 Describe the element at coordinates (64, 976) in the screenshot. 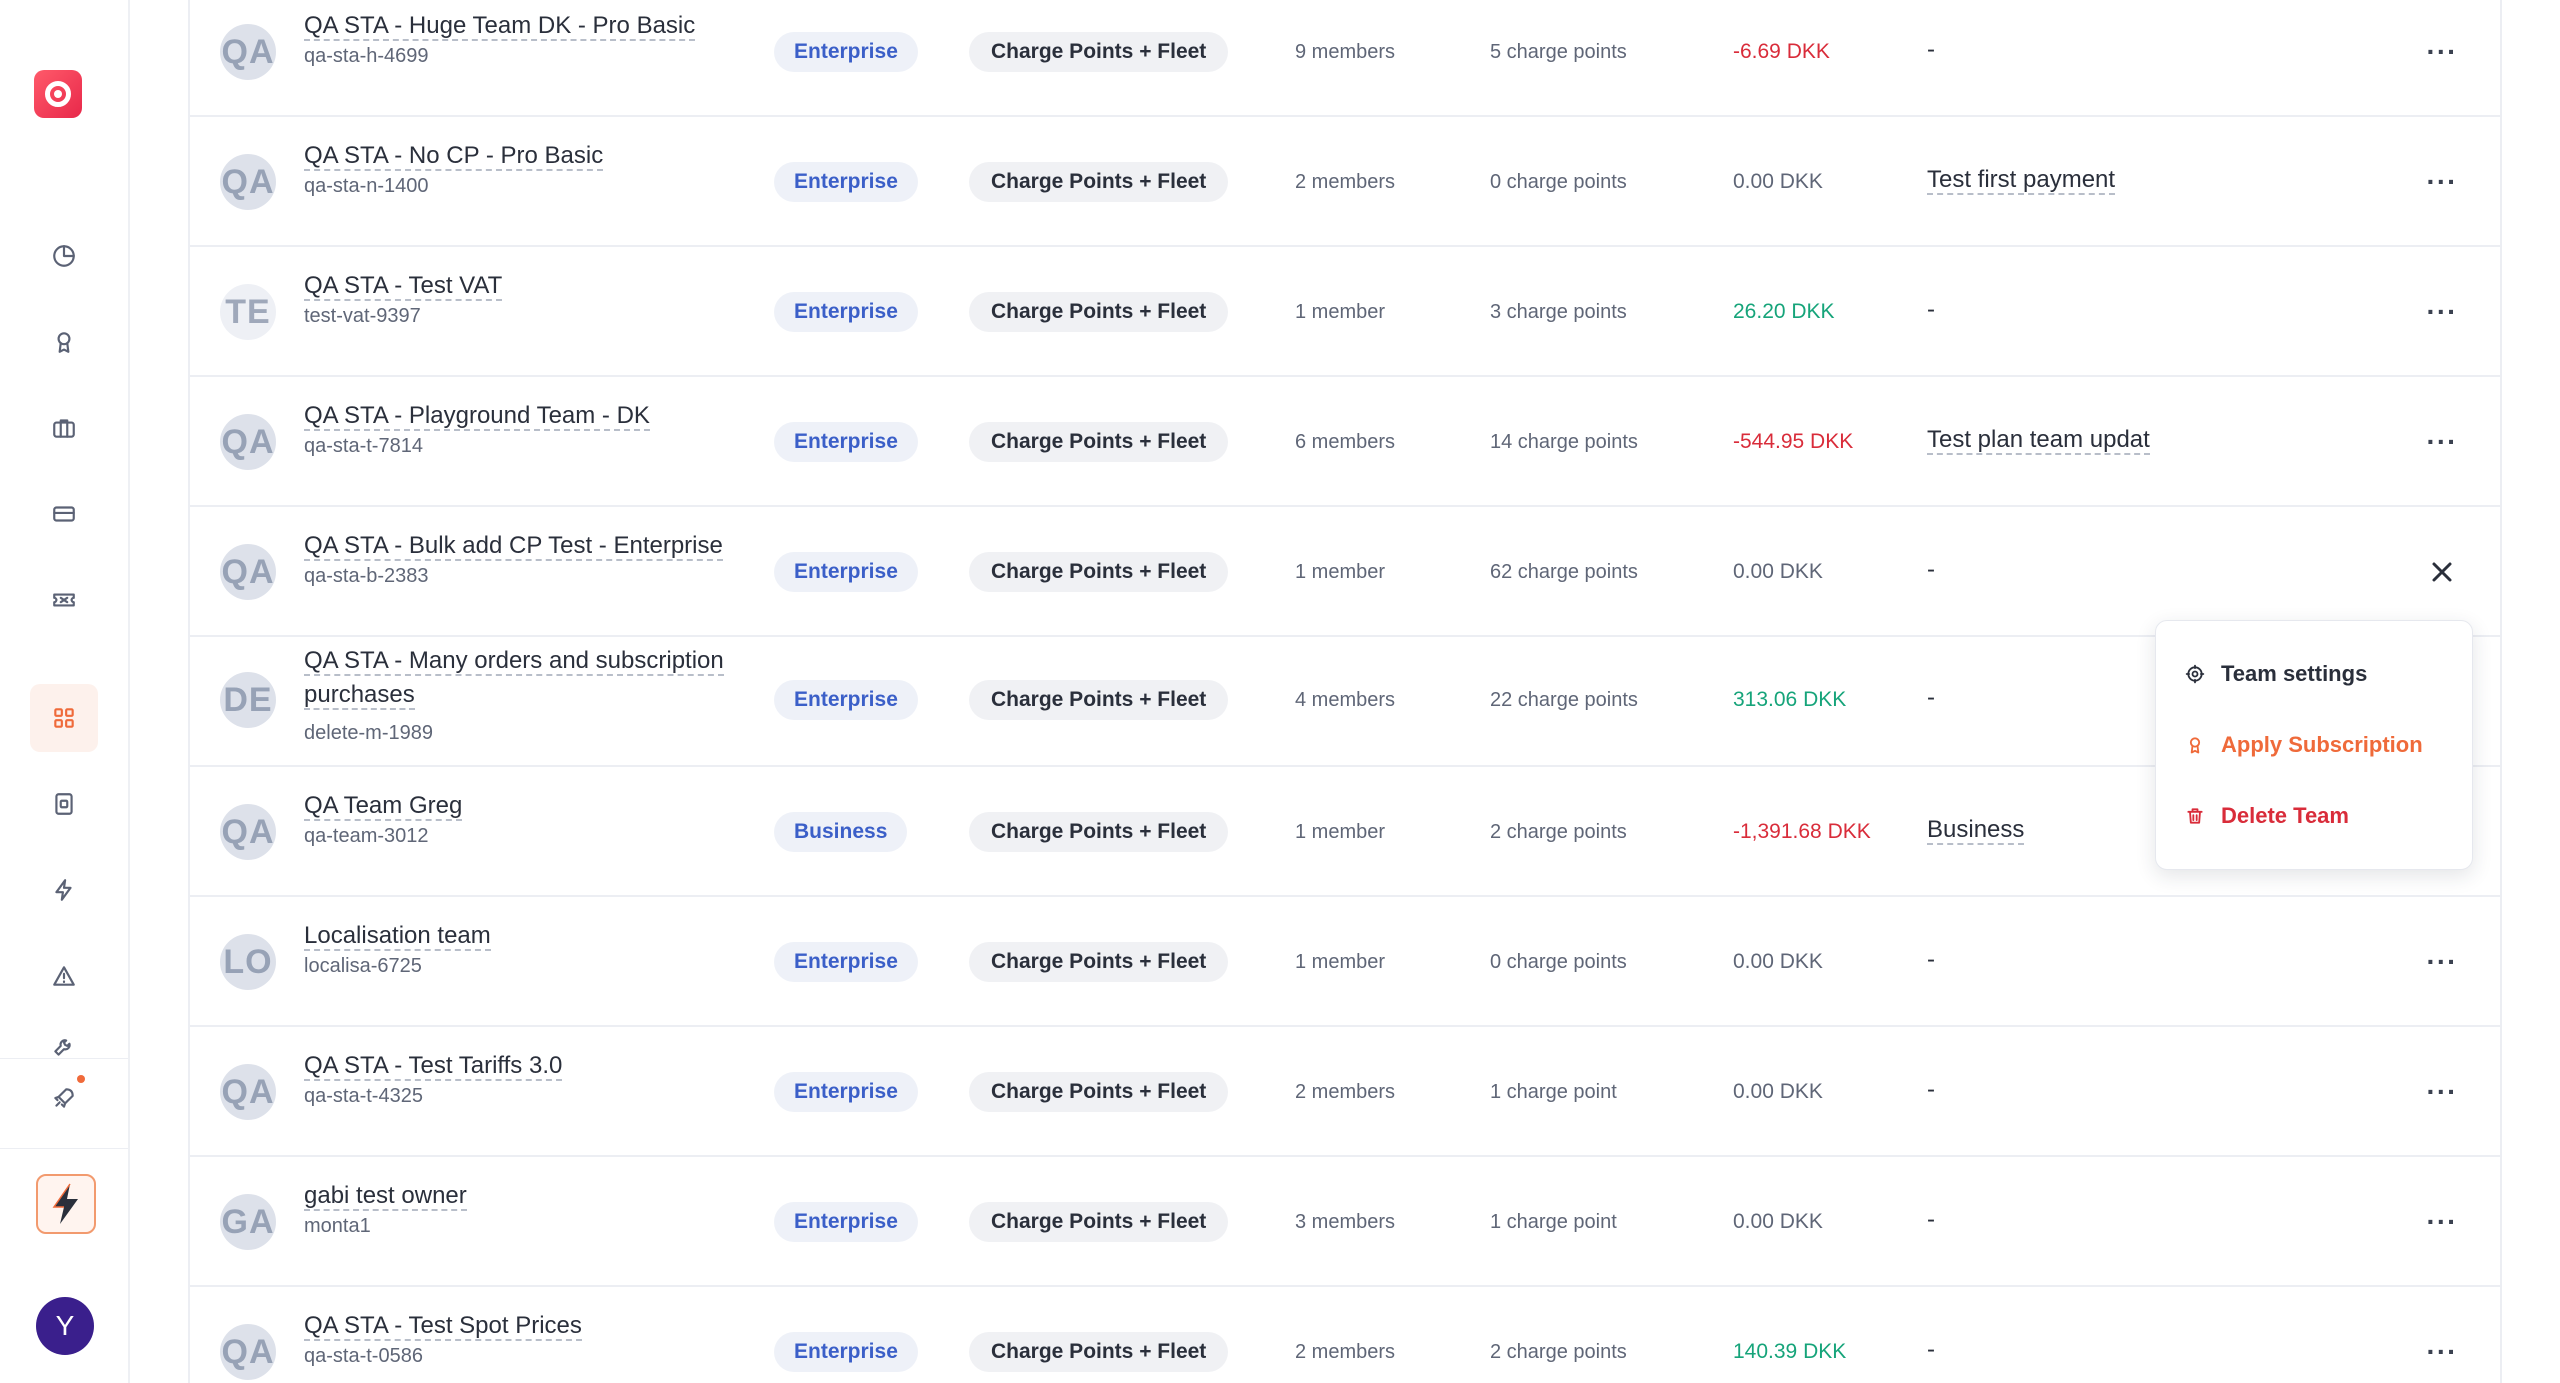

I see `warning-icon` at that location.